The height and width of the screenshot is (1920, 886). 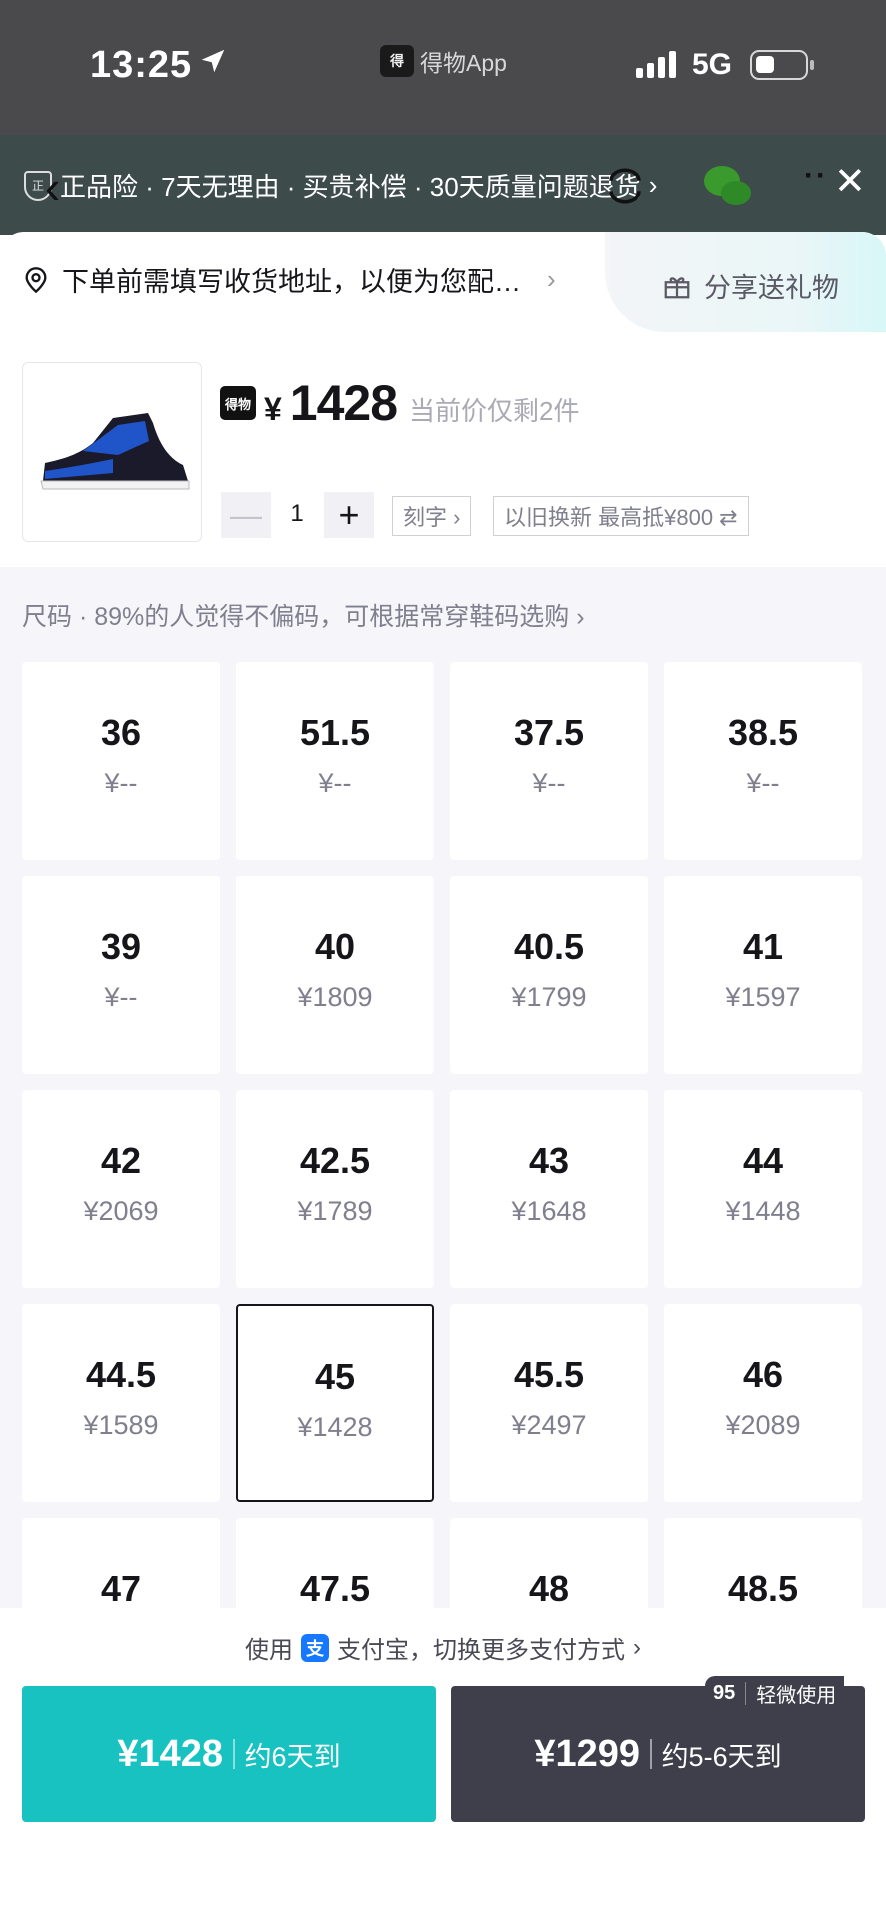 What do you see at coordinates (481, 1650) in the screenshot?
I see `payment-method: 支付宝，切换更多支付方式` at bounding box center [481, 1650].